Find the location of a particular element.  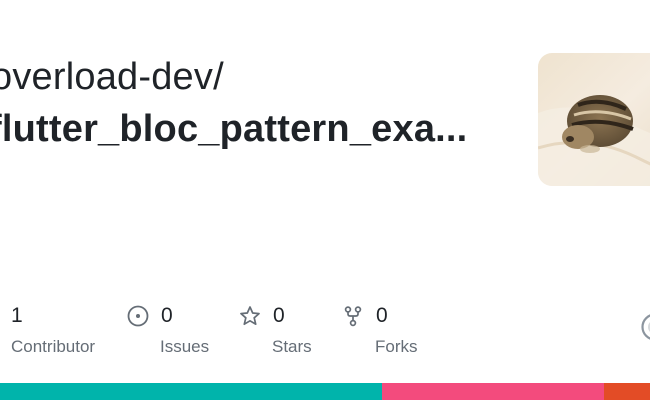

contributors-label: Contributor is located at coordinates (53, 346).